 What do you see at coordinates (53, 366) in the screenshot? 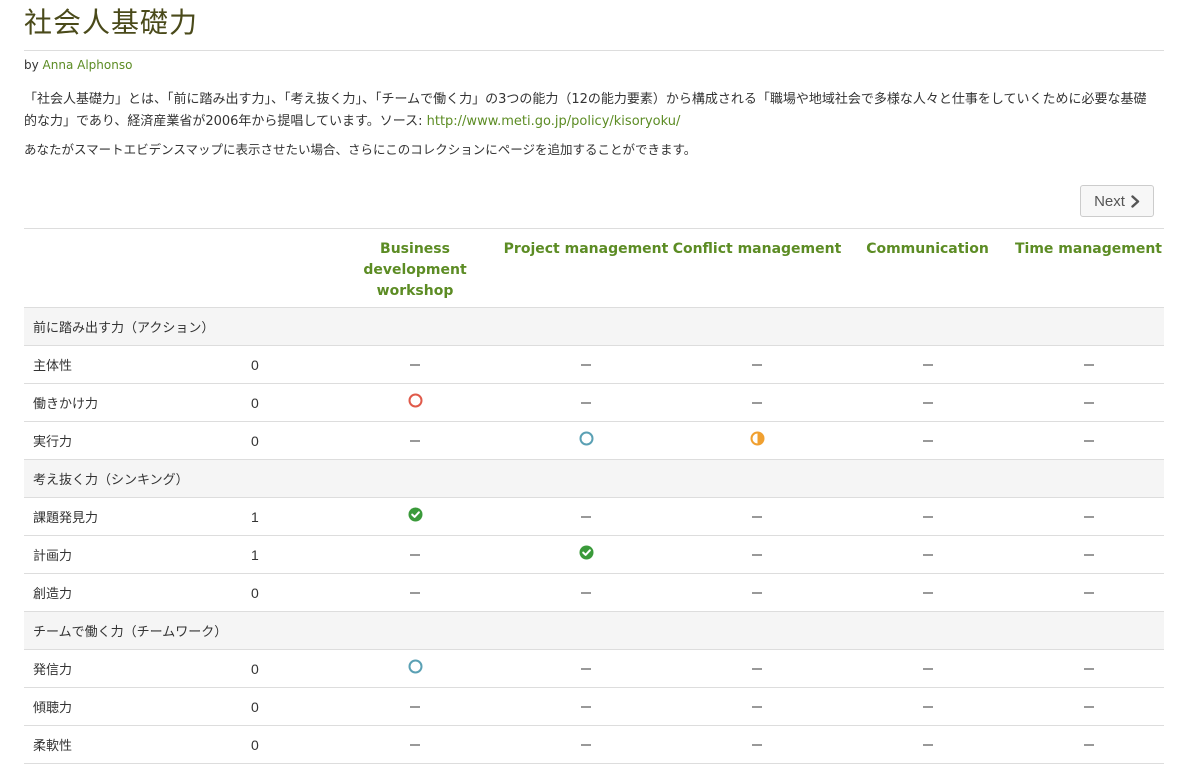
I see `row-label: 主体性` at bounding box center [53, 366].